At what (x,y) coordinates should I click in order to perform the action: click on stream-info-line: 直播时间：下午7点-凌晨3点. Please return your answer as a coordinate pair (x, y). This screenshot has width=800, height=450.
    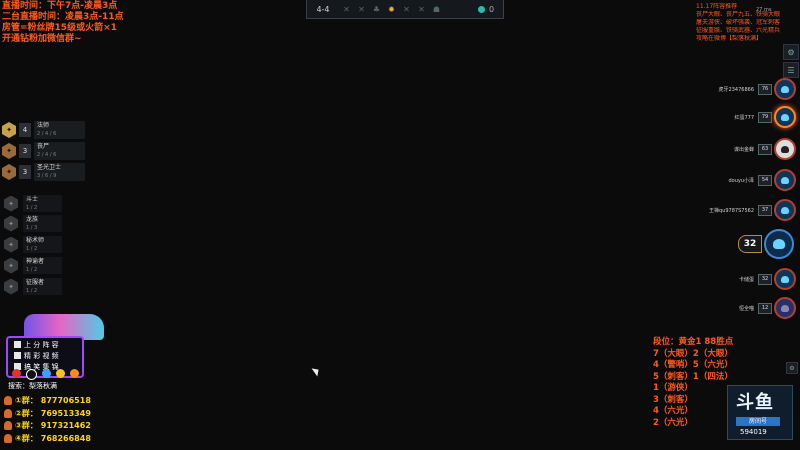
    Looking at the image, I should click on (60, 6).